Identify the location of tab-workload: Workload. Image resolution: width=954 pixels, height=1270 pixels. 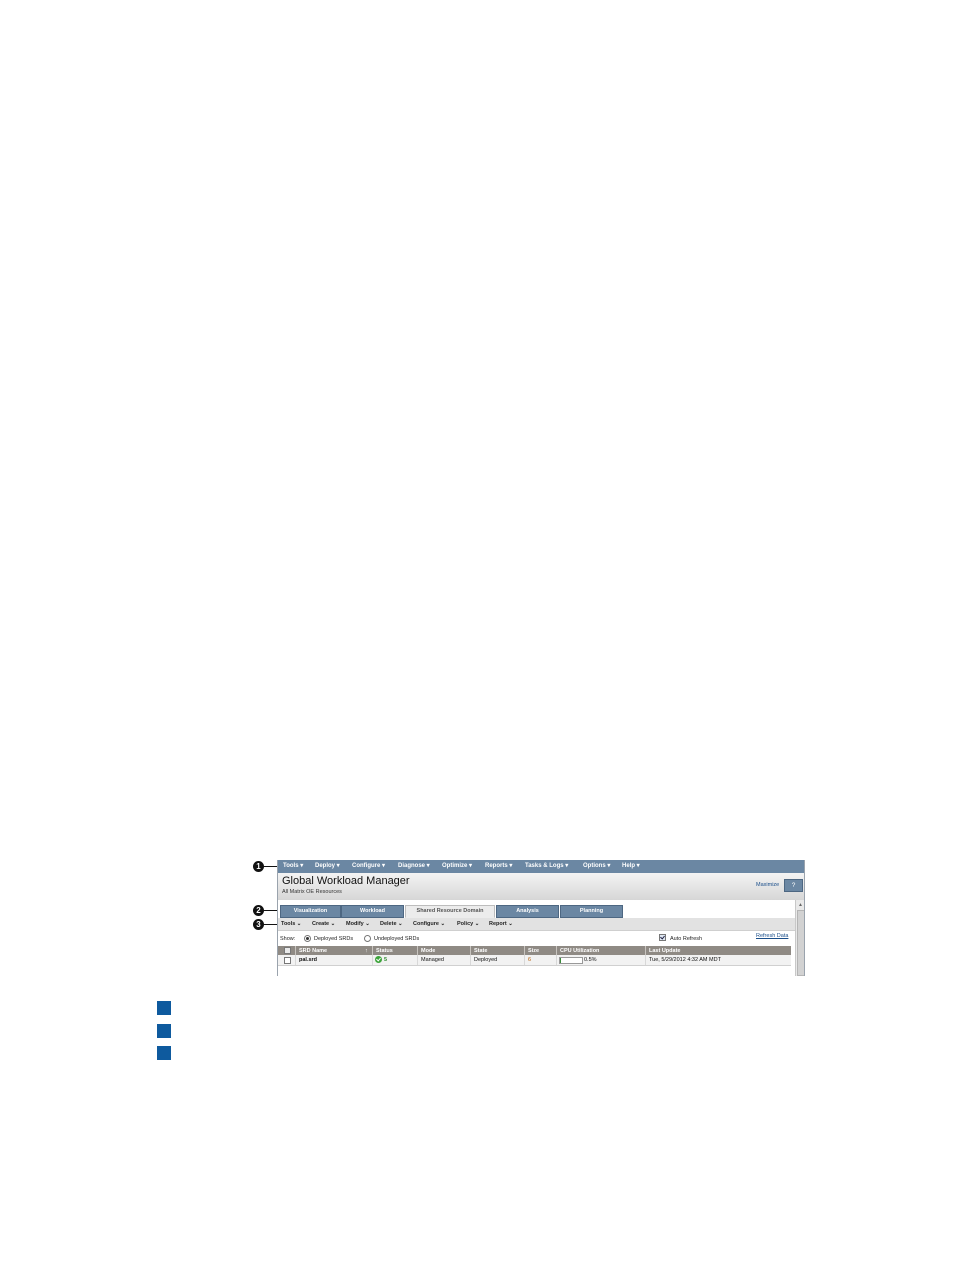
(372, 911).